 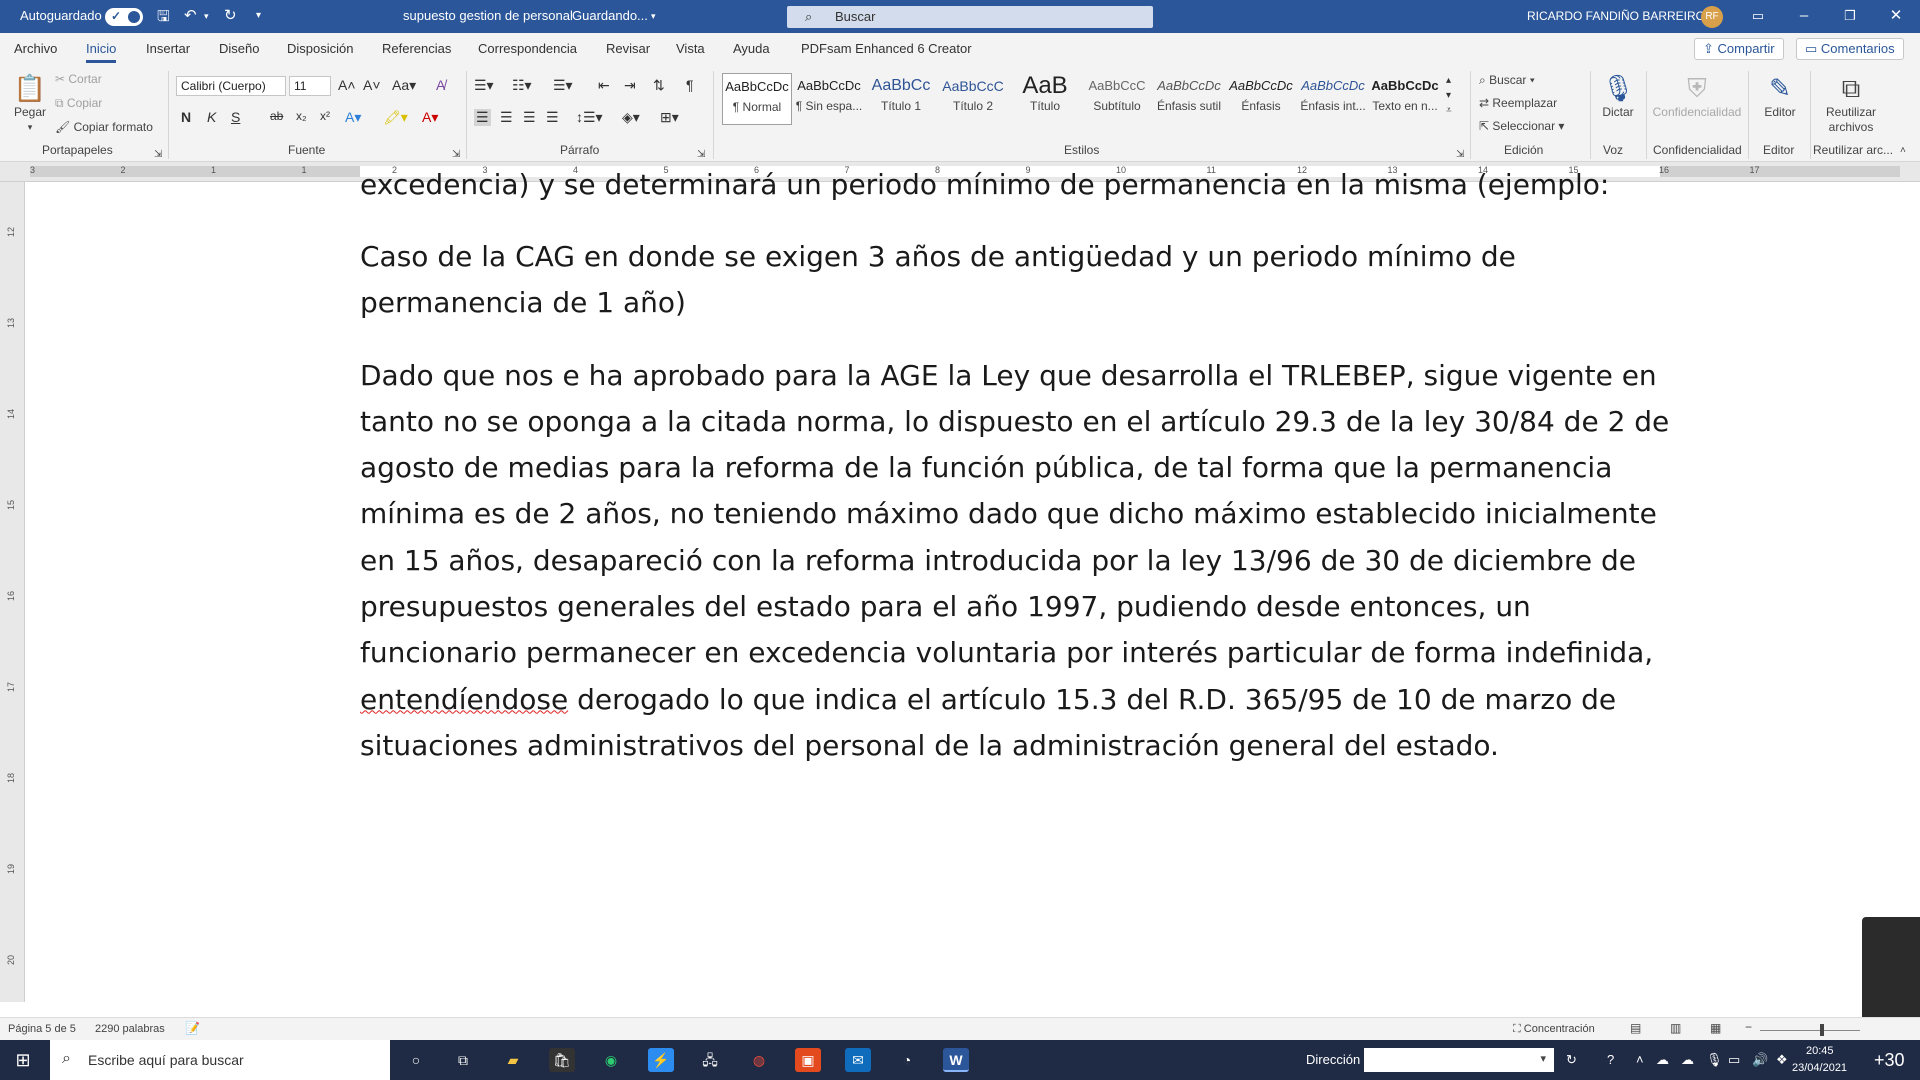 I want to click on proofing-icon: 📝, so click(x=192, y=1028).